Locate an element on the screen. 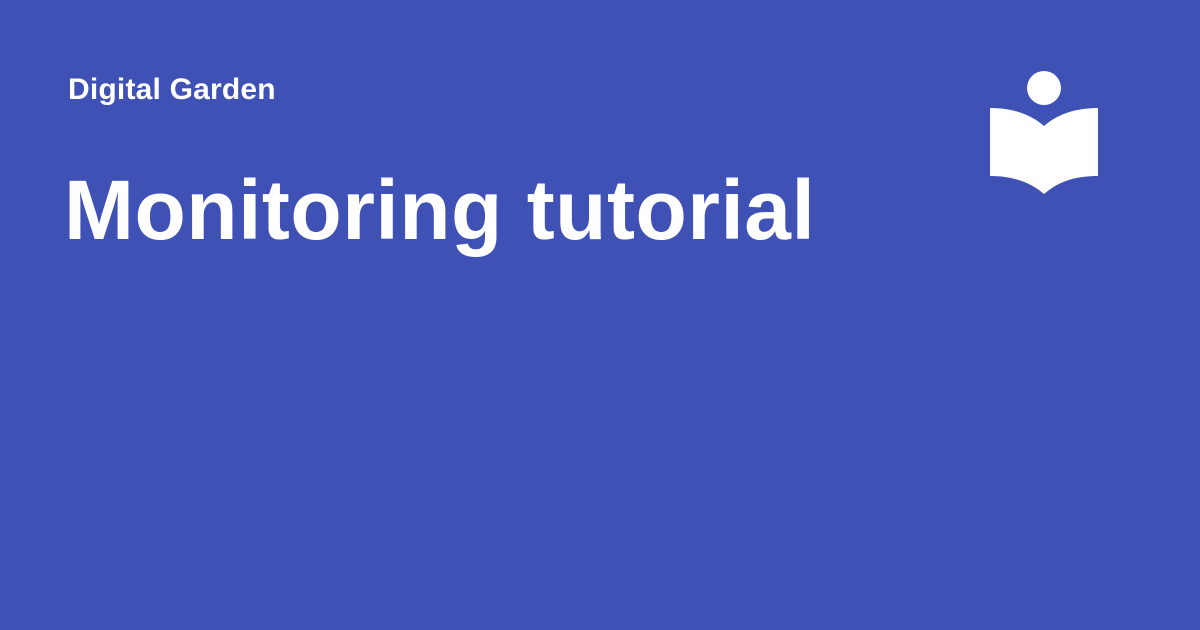 This screenshot has height=630, width=1200. page-title: Monitoring tutorial is located at coordinates (440, 210).